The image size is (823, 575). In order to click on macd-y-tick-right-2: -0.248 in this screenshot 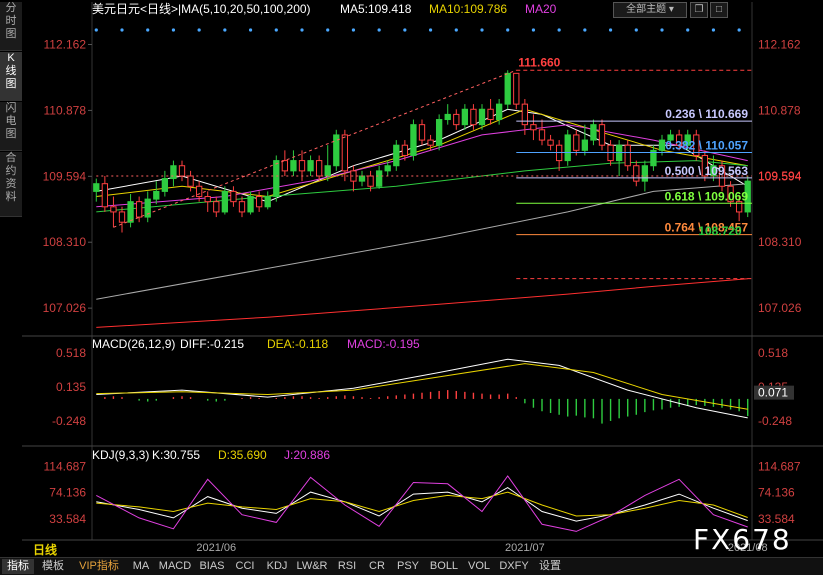, I will do `click(775, 421)`.